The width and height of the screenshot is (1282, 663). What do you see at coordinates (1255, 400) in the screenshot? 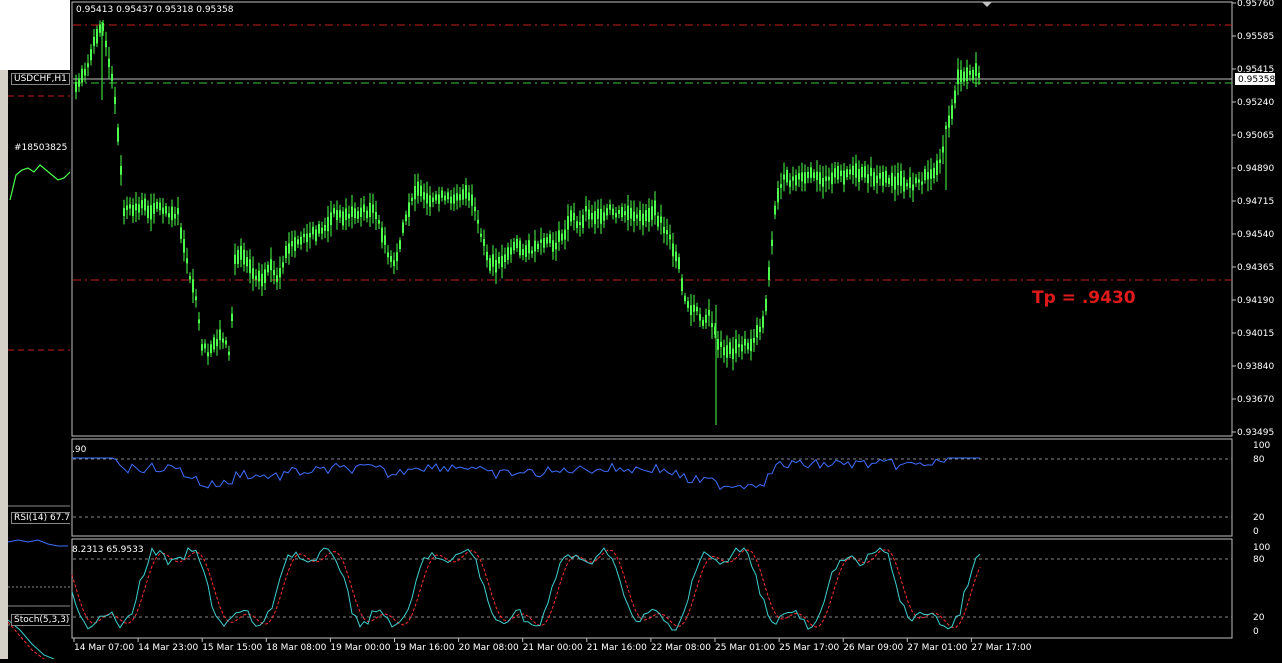
I see `price-axis-label: 0.93670` at bounding box center [1255, 400].